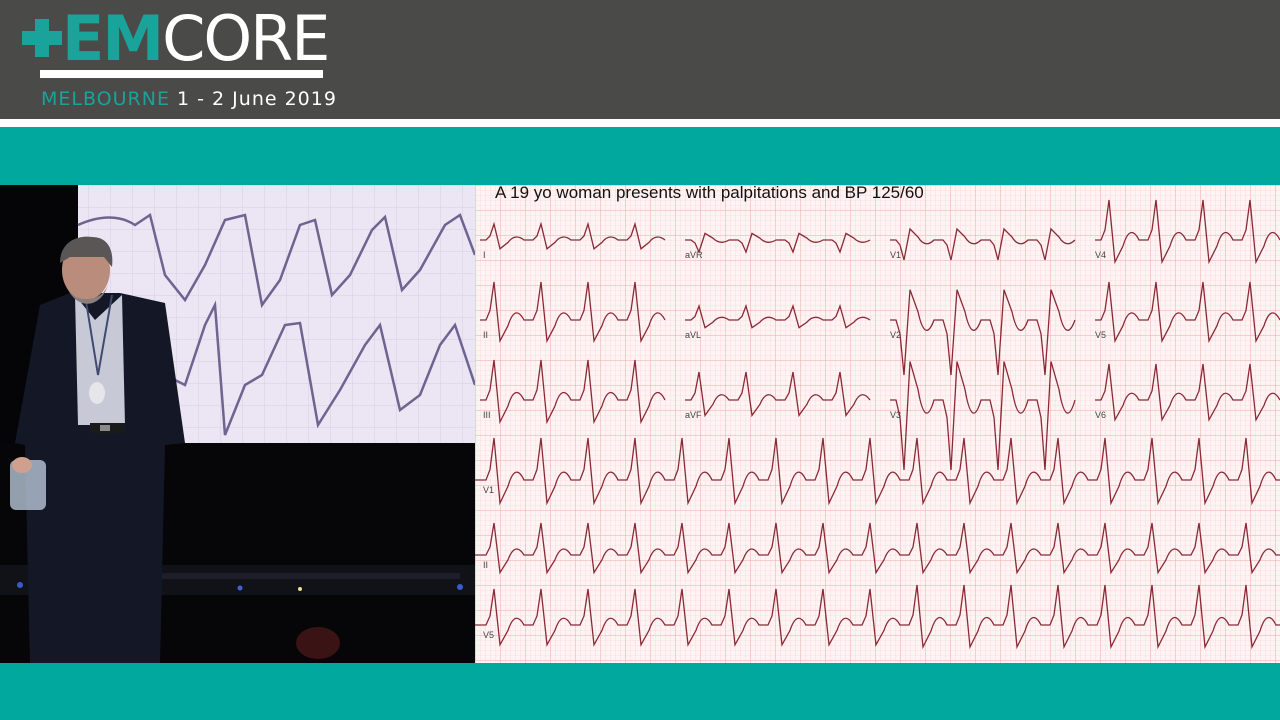  What do you see at coordinates (896, 335) in the screenshot?
I see `lead-label: V2` at bounding box center [896, 335].